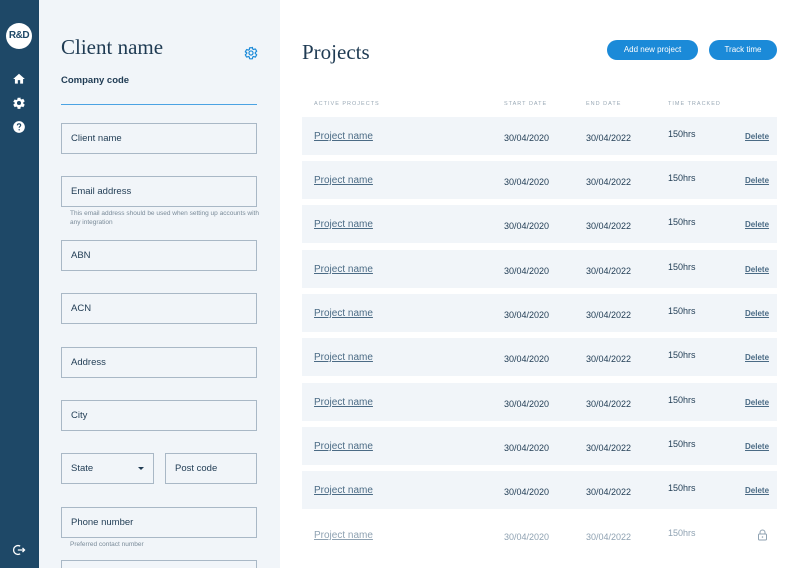 This screenshot has height=568, width=800. I want to click on email-field: Email address, so click(159, 191).